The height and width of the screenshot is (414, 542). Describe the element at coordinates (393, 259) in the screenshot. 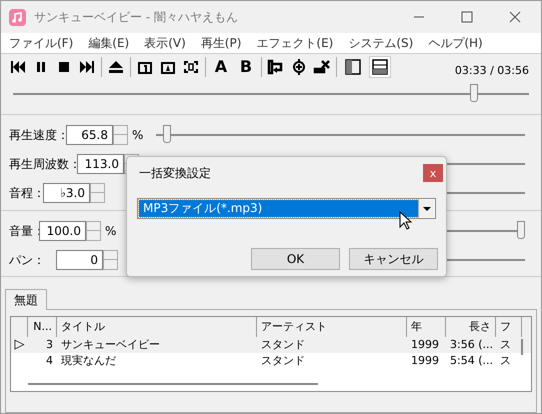

I see `dialog-button: キャンセル` at that location.